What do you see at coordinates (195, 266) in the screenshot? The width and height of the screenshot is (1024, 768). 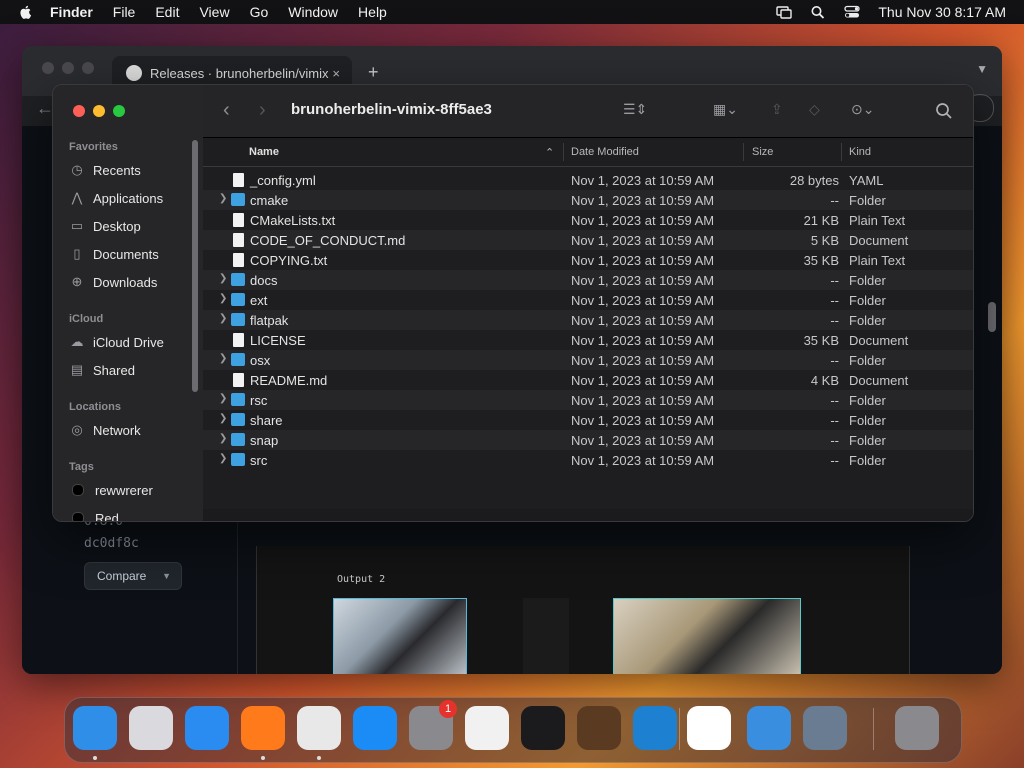 I see `sidebar-scrollbar` at bounding box center [195, 266].